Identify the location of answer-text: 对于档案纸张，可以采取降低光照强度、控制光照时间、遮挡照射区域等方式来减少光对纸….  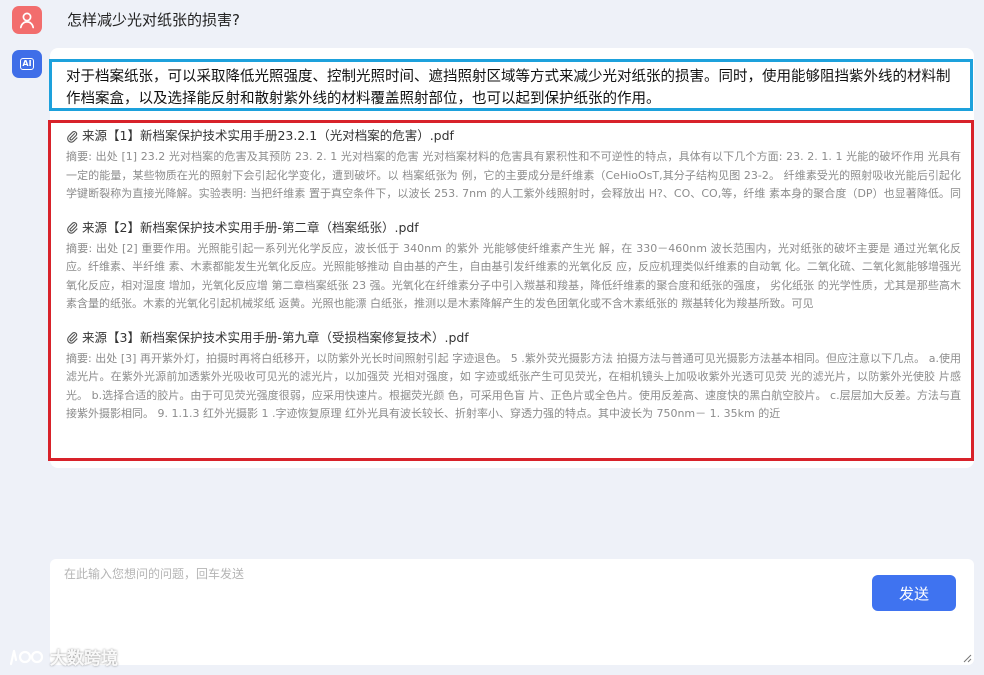
(511, 85).